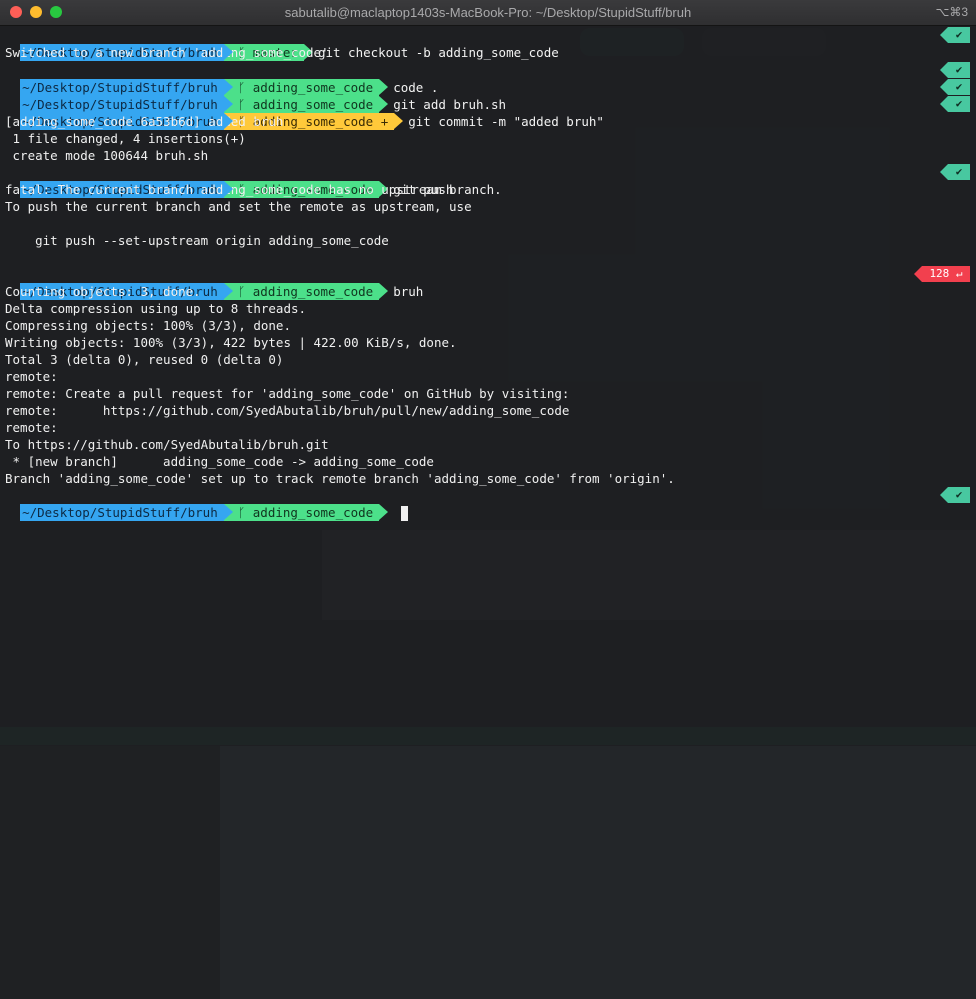  What do you see at coordinates (386, 512) in the screenshot?
I see `command-input` at bounding box center [386, 512].